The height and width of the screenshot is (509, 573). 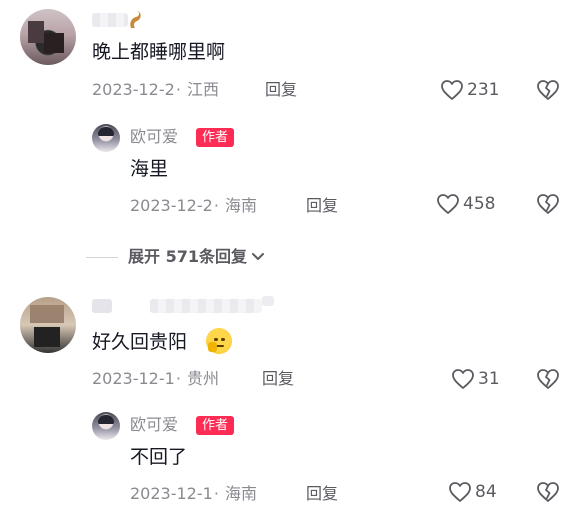 What do you see at coordinates (171, 205) in the screenshot?
I see `reply-date: 2023-12-2` at bounding box center [171, 205].